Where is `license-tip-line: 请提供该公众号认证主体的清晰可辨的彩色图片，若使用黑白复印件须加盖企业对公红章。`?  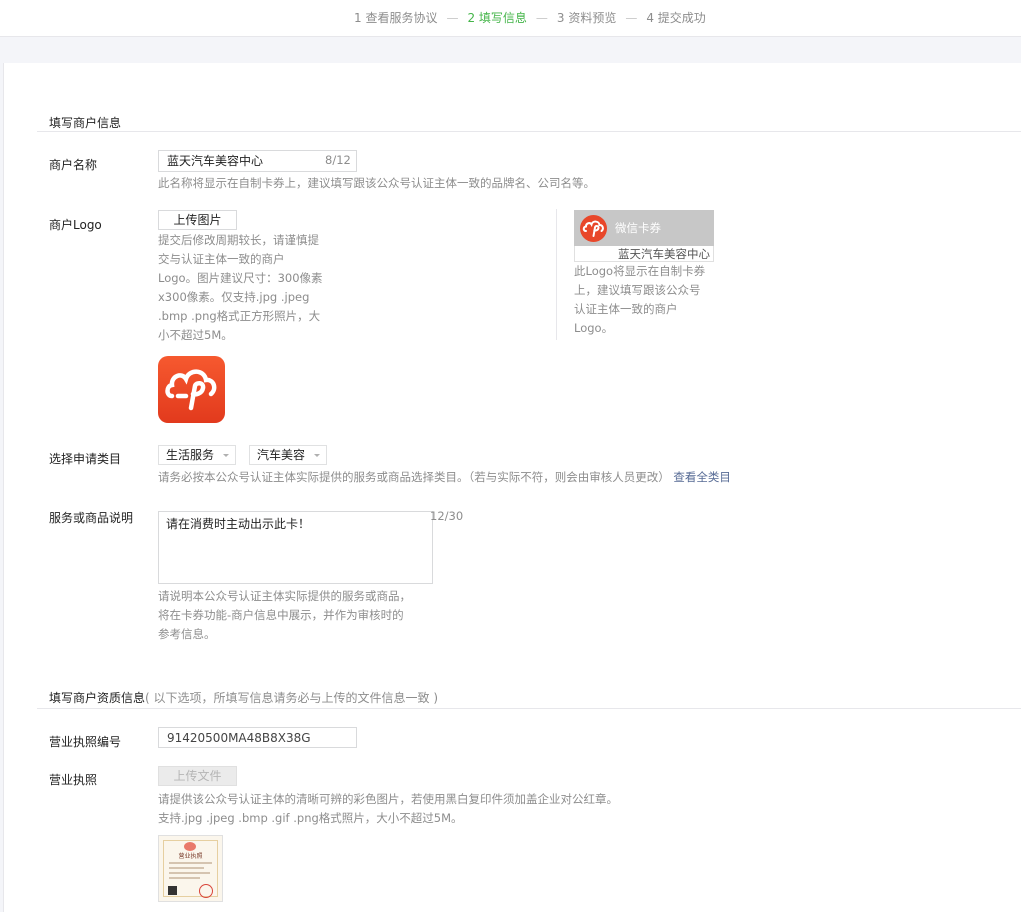
license-tip-line: 请提供该公众号认证主体的清晰可辨的彩色图片，若使用黑白复印件须加盖企业对公红章。 is located at coordinates (388, 799).